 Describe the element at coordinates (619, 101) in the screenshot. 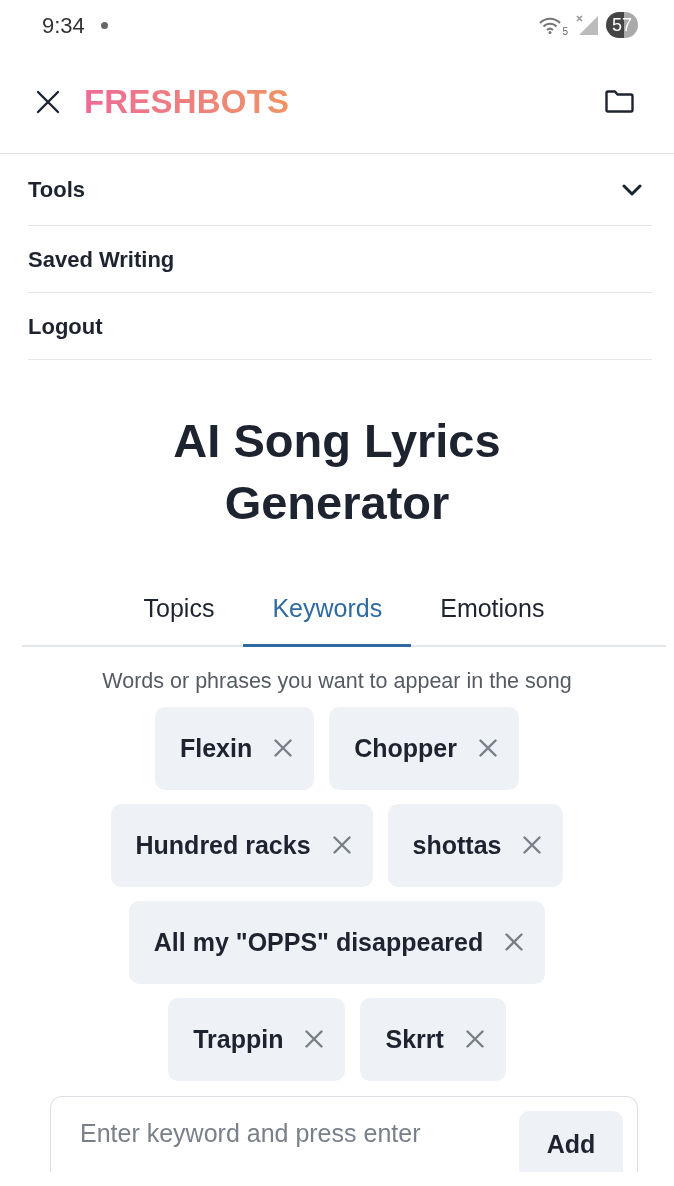

I see `folder-icon` at that location.